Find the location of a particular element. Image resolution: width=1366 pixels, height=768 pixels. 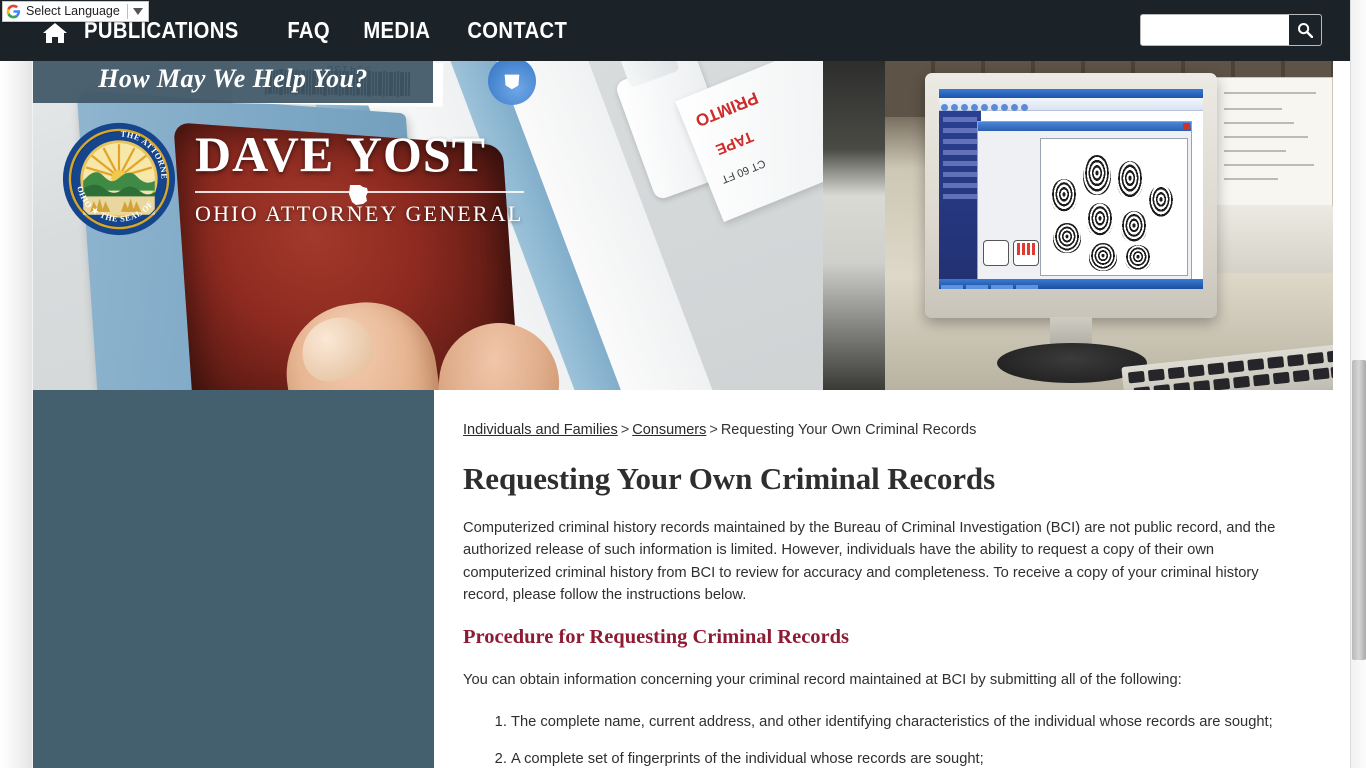

primtape-spec: CT 60 FT is located at coordinates (743, 171).